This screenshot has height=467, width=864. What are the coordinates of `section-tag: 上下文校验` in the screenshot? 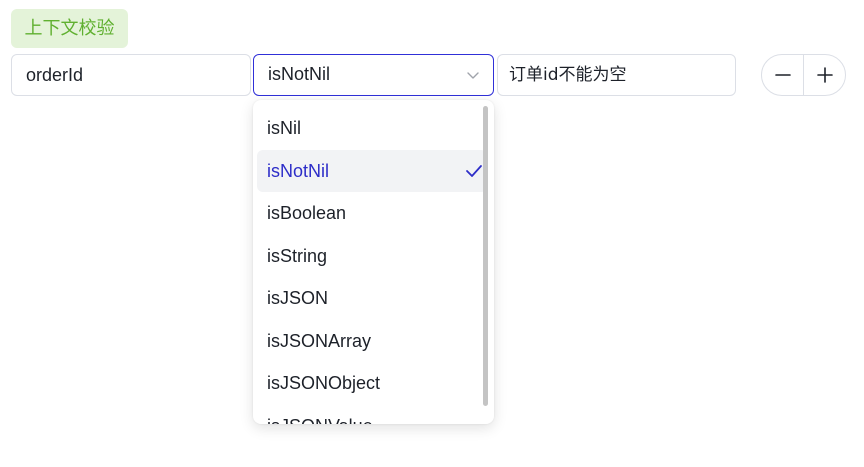 It's located at (69, 28).